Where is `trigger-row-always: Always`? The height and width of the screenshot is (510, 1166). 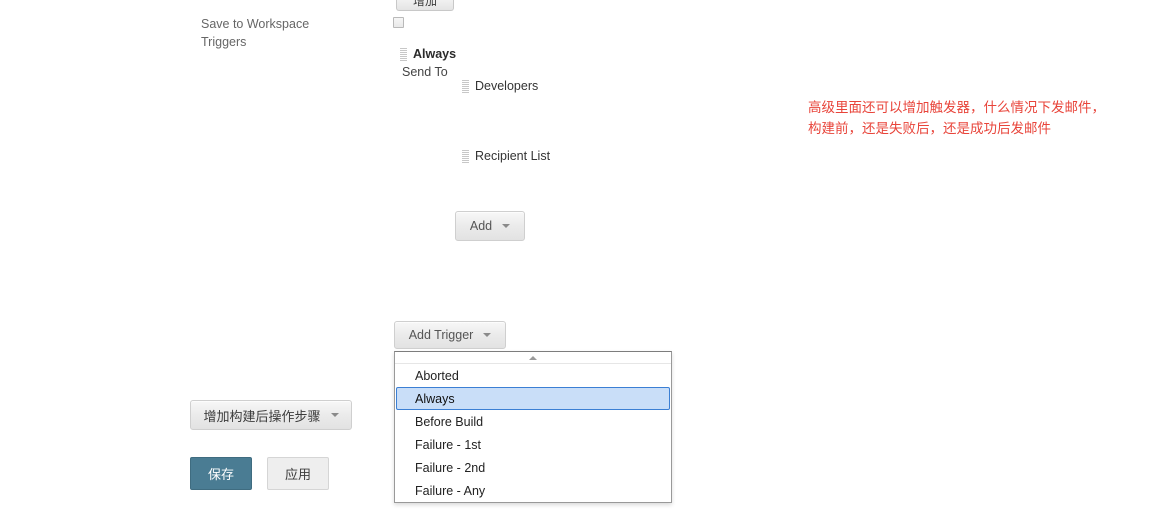 trigger-row-always: Always is located at coordinates (428, 54).